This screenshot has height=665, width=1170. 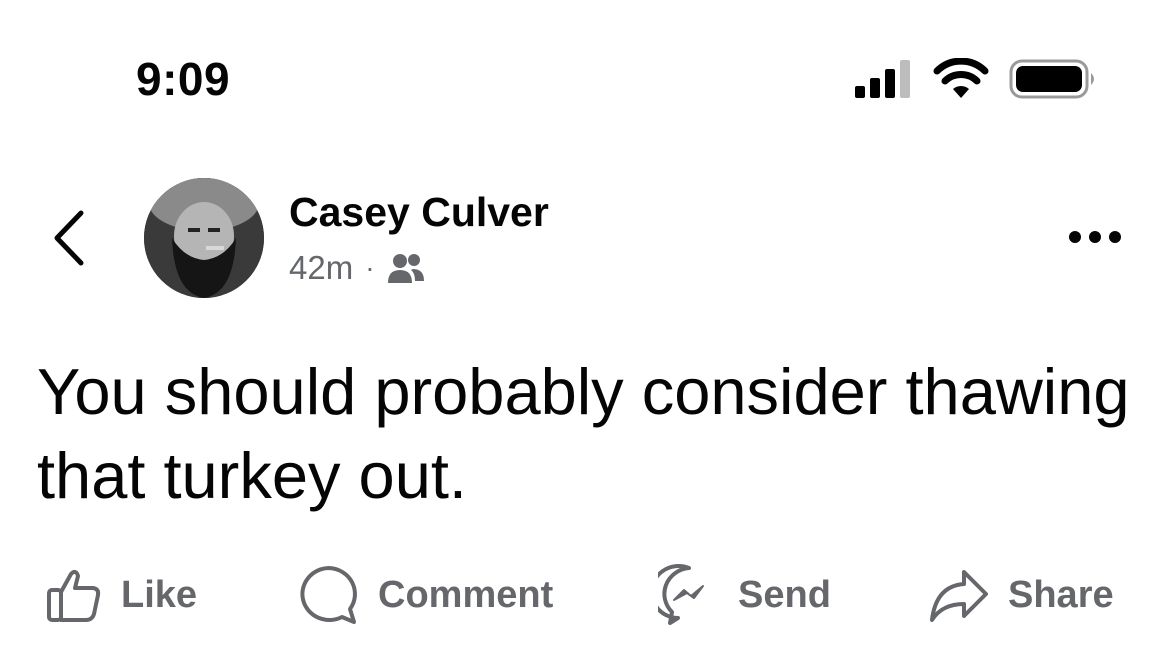 What do you see at coordinates (1051, 79) in the screenshot?
I see `battery-icon` at bounding box center [1051, 79].